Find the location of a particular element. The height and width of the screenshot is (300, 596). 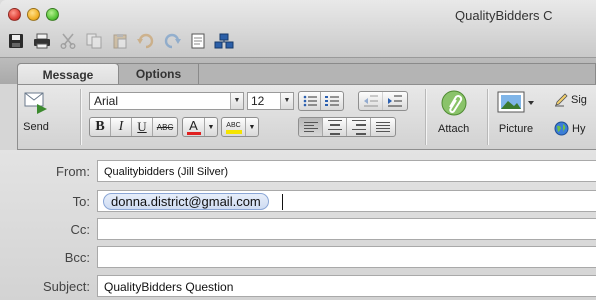

font-color-swatch is located at coordinates (193, 133).